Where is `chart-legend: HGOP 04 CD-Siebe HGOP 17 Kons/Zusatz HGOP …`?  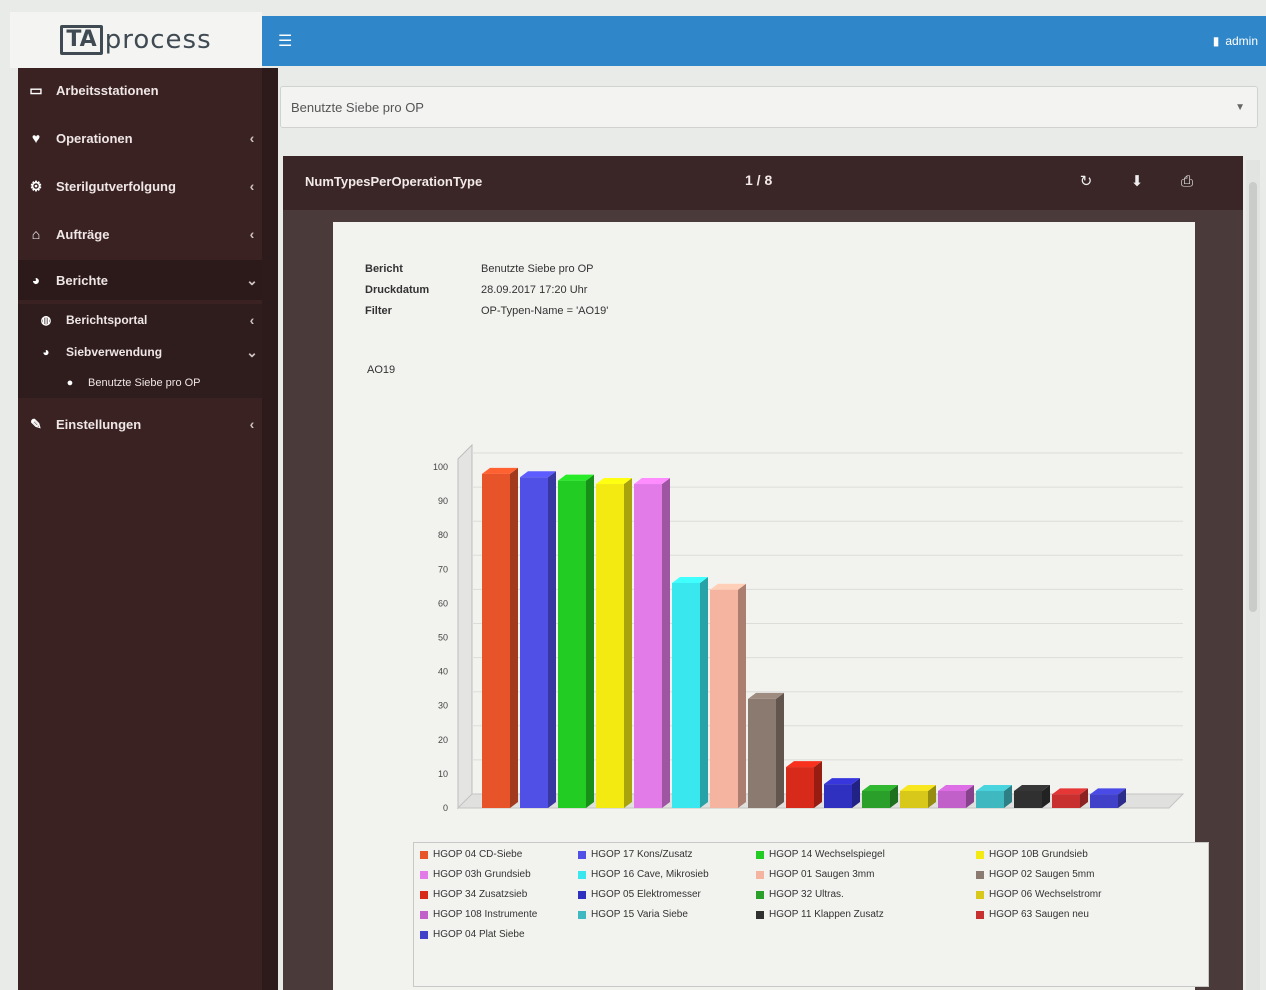 chart-legend: HGOP 04 CD-Siebe HGOP 17 Kons/Zusatz HGOP … is located at coordinates (811, 914).